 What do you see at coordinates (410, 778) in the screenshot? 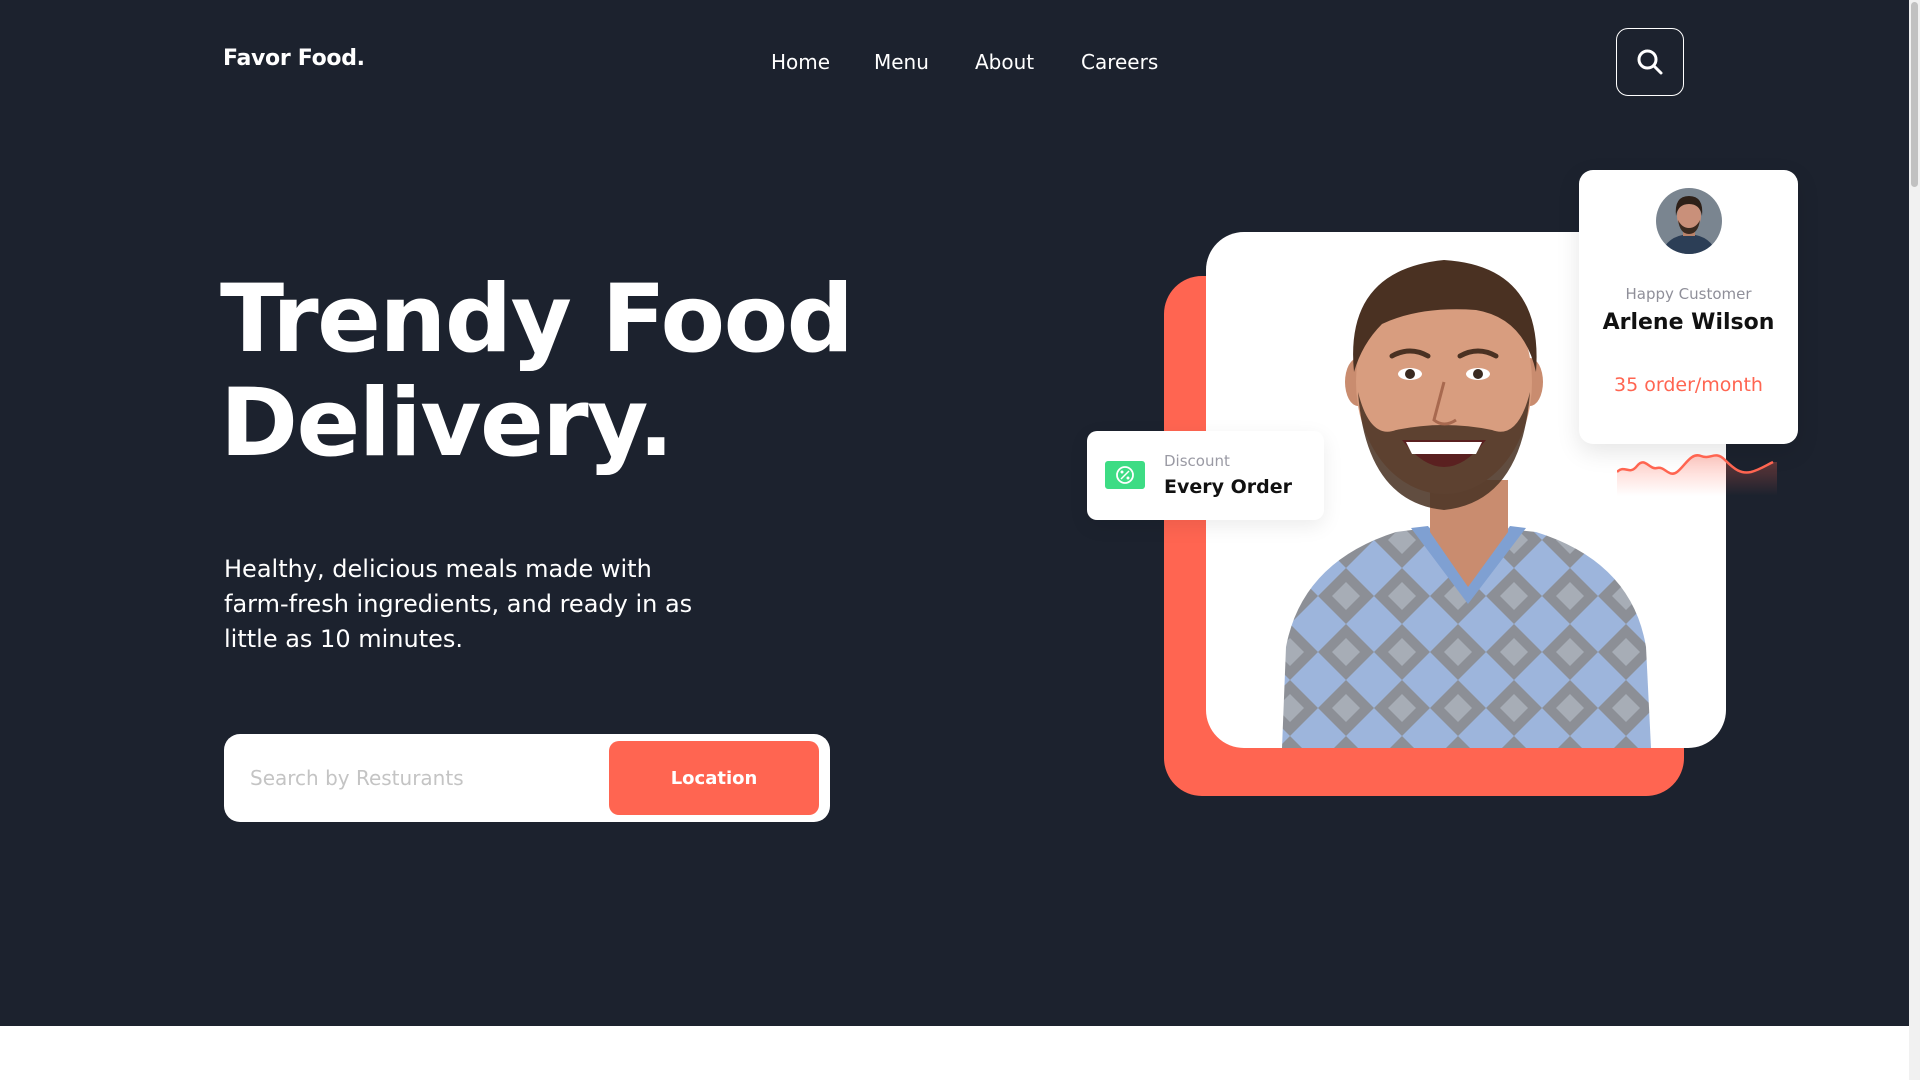
I see `restaurant-search-input` at bounding box center [410, 778].